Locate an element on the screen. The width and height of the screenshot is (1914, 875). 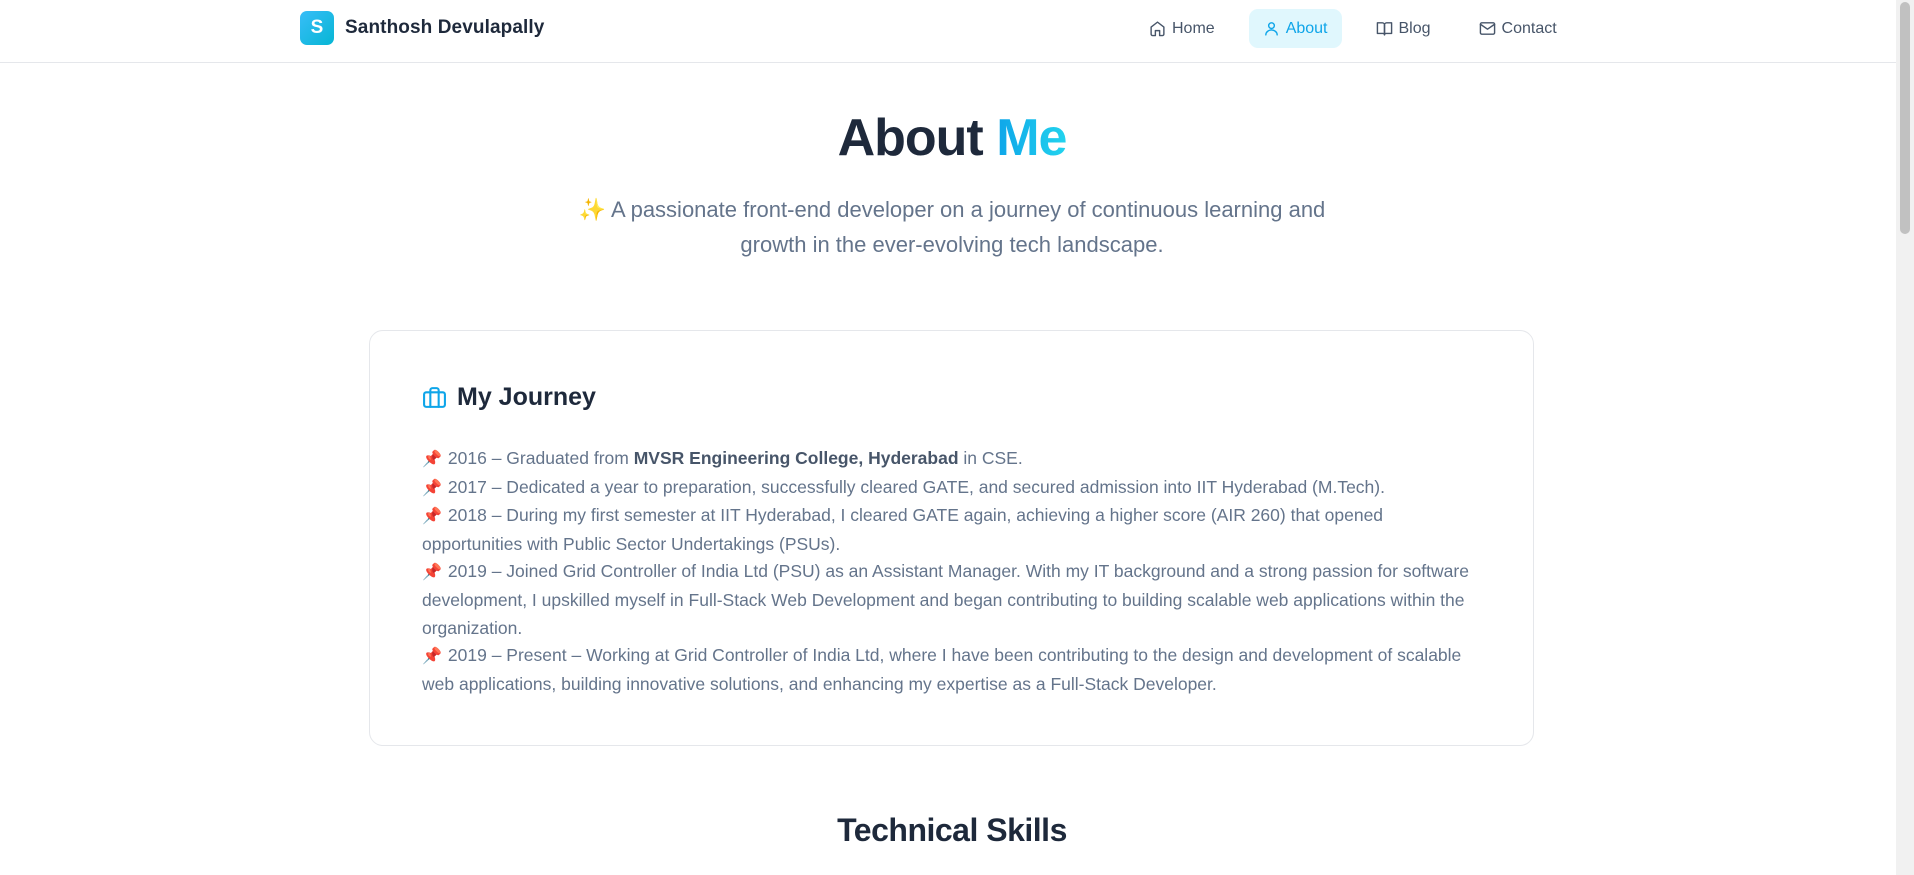
page-title: About Me is located at coordinates (952, 138).